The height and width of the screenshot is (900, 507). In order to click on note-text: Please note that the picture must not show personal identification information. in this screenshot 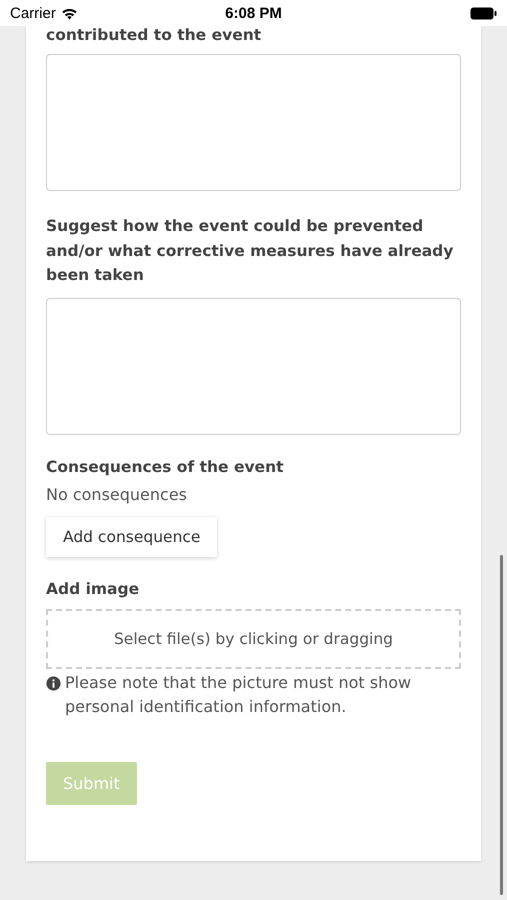, I will do `click(238, 695)`.